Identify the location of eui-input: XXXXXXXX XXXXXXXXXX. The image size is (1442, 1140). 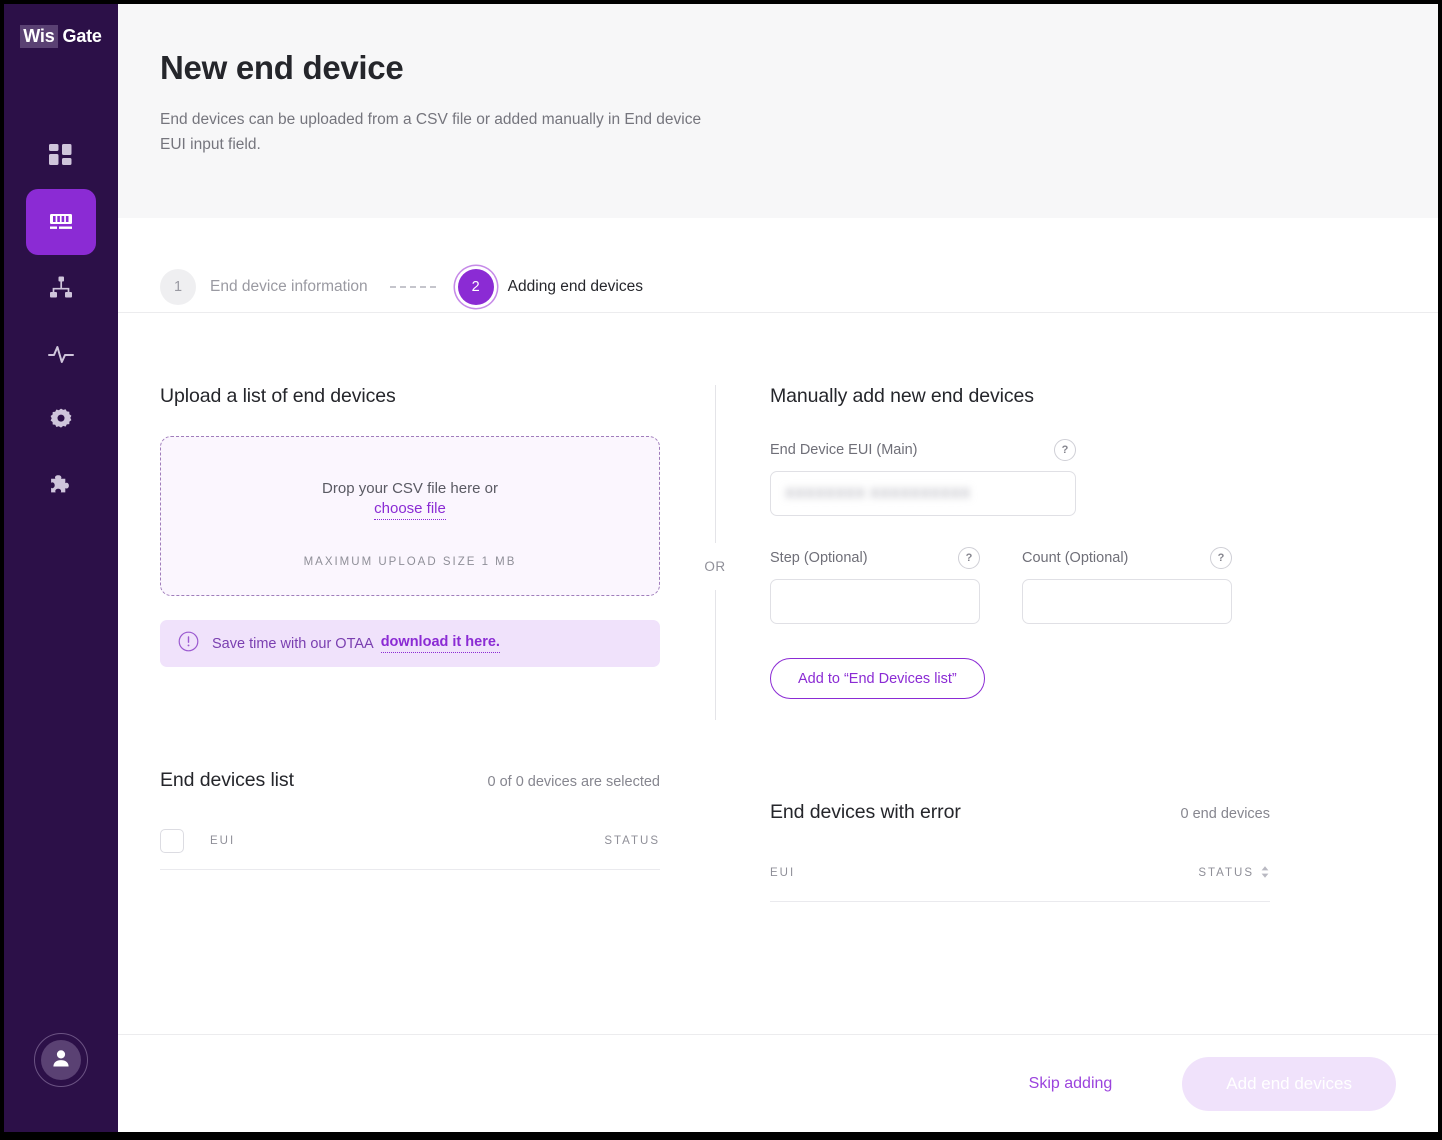
(923, 493).